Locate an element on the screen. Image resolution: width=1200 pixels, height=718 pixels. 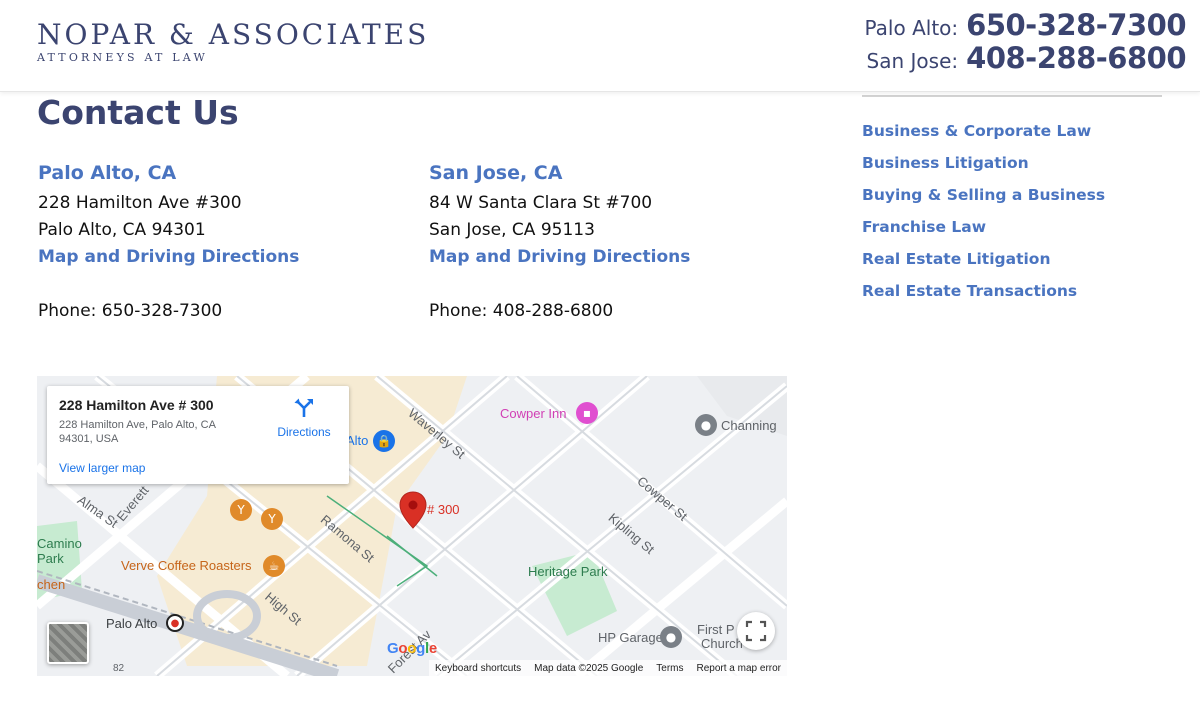
sidebar-link-buying-selling-business: Buying & Selling a Business is located at coordinates (983, 195).